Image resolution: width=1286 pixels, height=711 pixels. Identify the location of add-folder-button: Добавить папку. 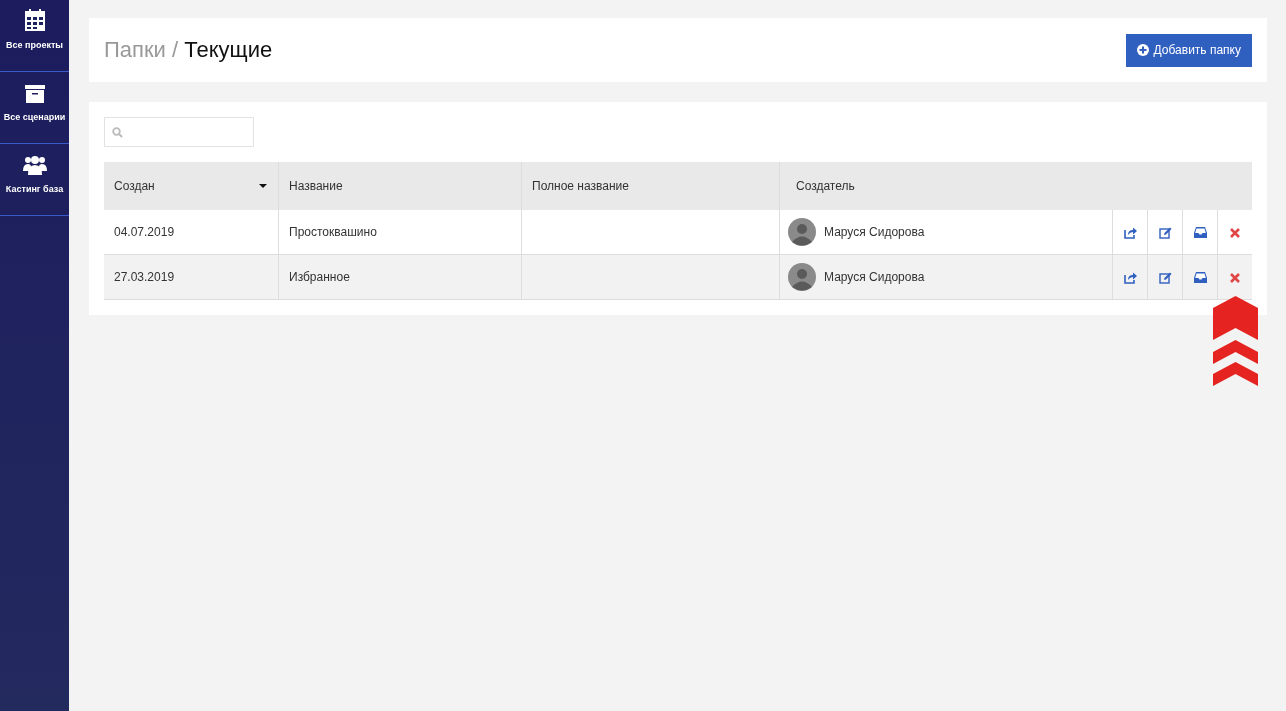
(1188, 50).